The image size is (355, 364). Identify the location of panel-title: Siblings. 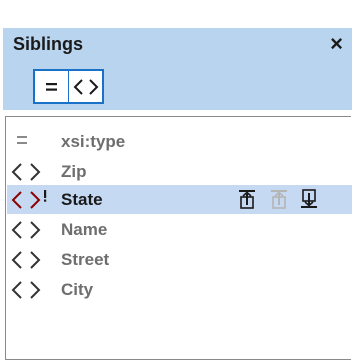
(48, 44).